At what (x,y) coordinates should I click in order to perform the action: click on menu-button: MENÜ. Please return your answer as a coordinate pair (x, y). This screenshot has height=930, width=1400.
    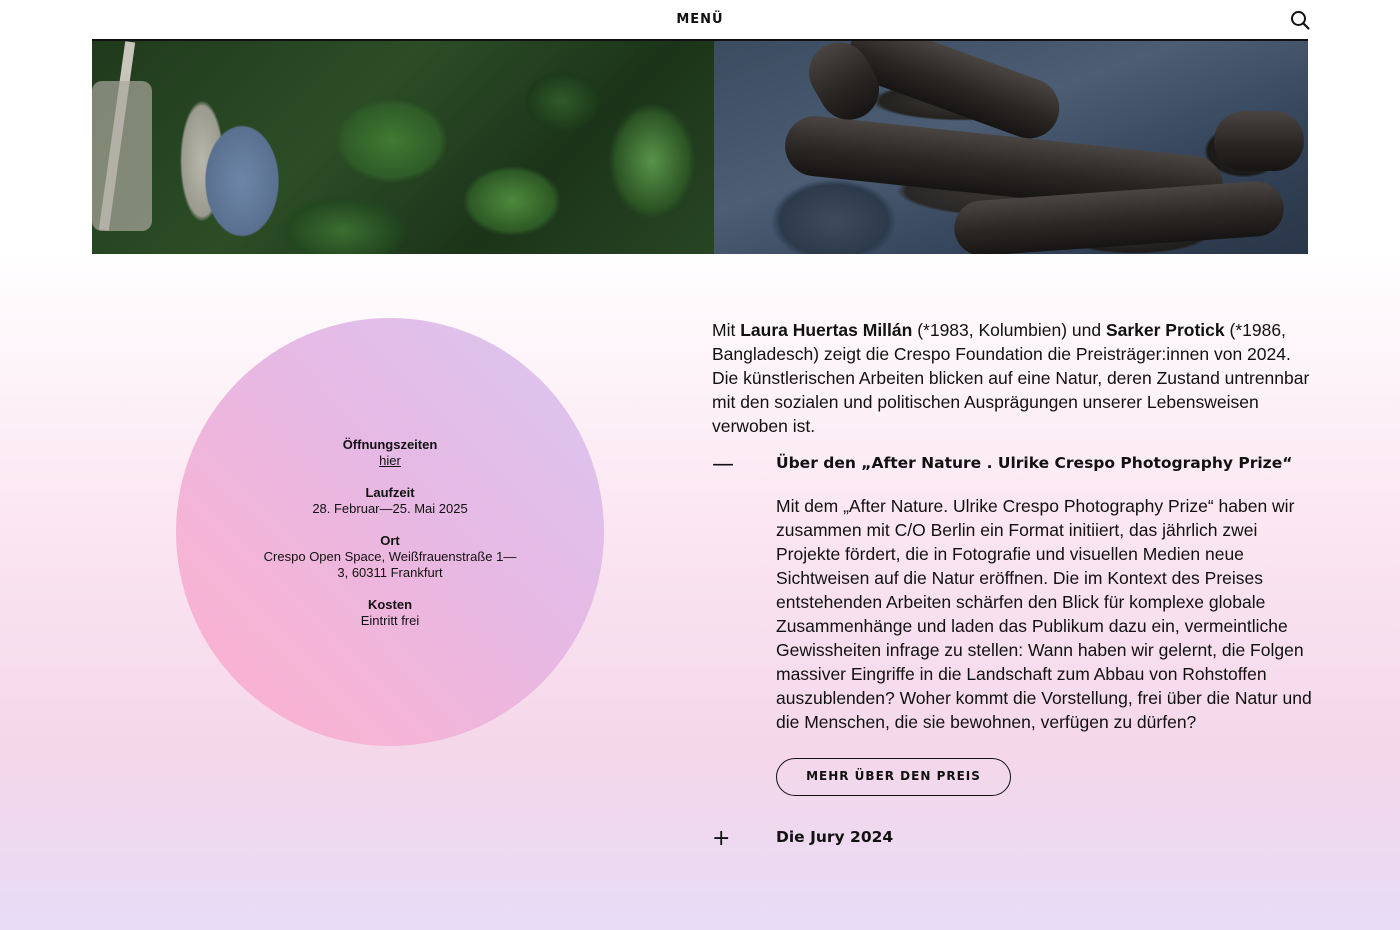
    Looking at the image, I should click on (699, 19).